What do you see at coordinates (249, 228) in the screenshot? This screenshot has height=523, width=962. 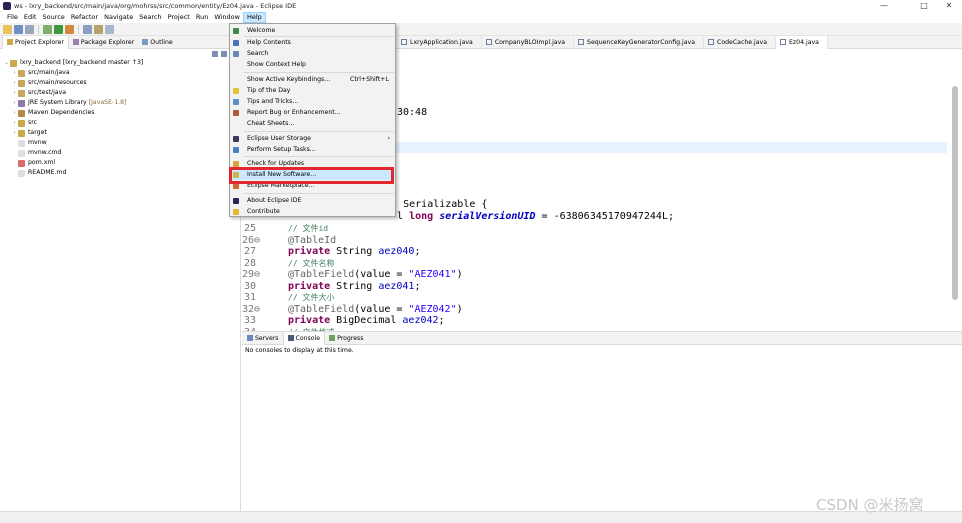 I see `line-number: 25` at bounding box center [249, 228].